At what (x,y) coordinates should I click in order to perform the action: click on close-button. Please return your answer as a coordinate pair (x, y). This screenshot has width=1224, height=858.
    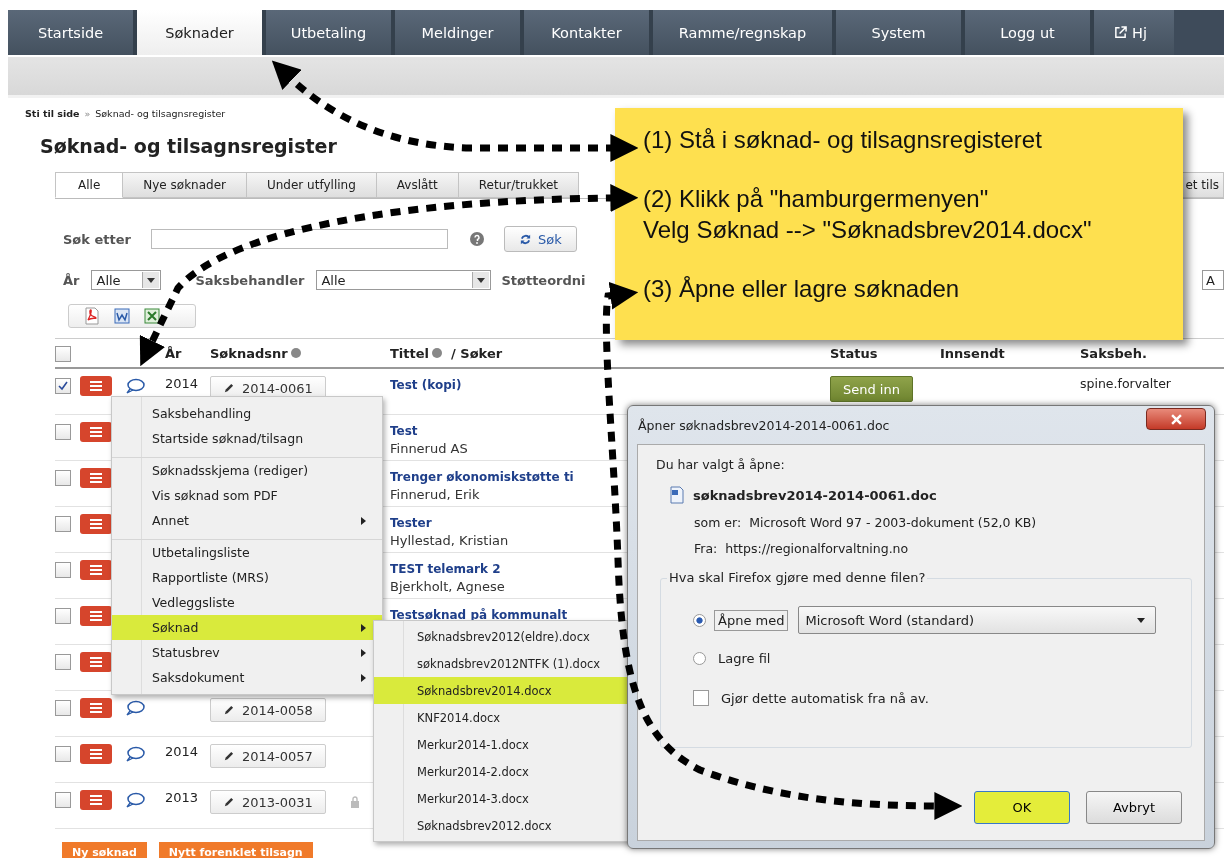
    Looking at the image, I should click on (1176, 419).